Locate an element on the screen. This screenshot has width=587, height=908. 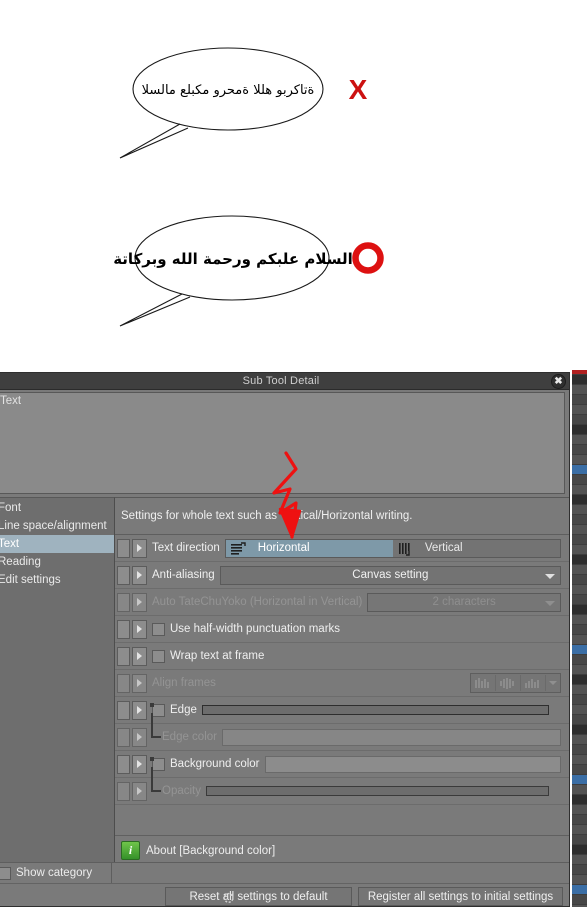
wrap-text-at-frame-checkbox is located at coordinates (158, 656).